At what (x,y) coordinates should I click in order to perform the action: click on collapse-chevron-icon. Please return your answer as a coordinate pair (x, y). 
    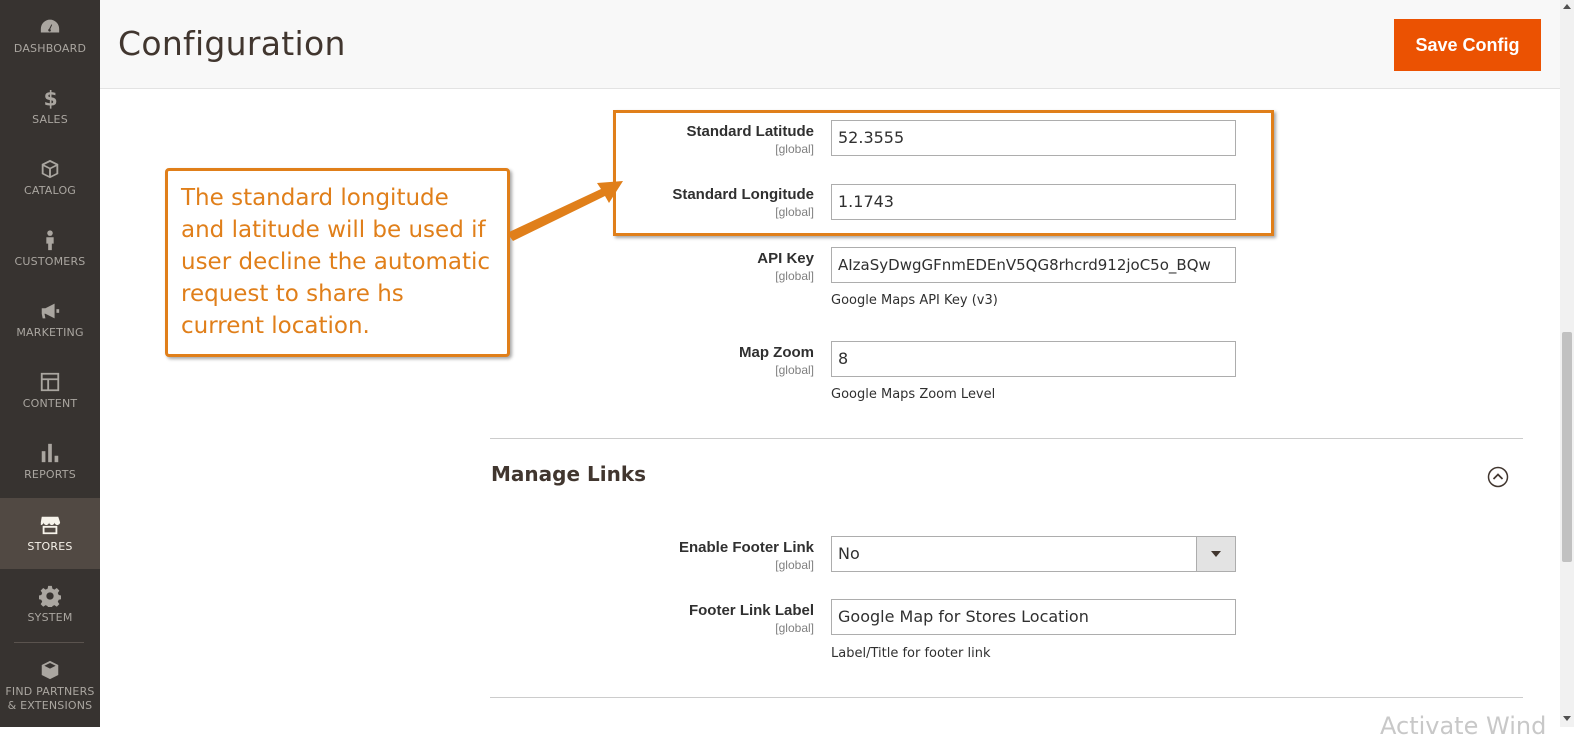
    Looking at the image, I should click on (1498, 477).